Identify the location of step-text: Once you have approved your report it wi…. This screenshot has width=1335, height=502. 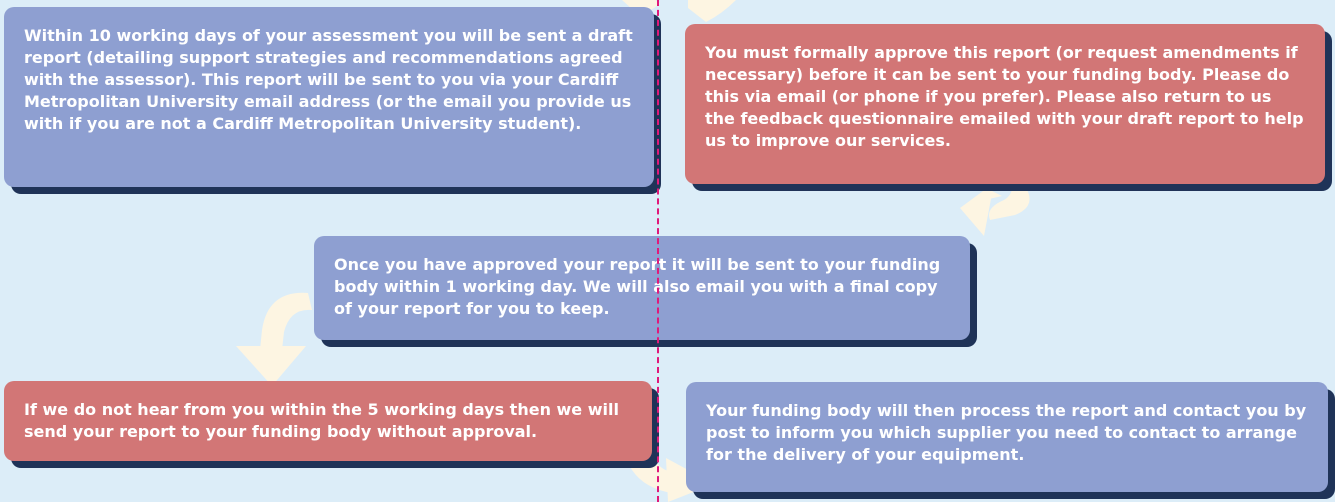
(637, 286).